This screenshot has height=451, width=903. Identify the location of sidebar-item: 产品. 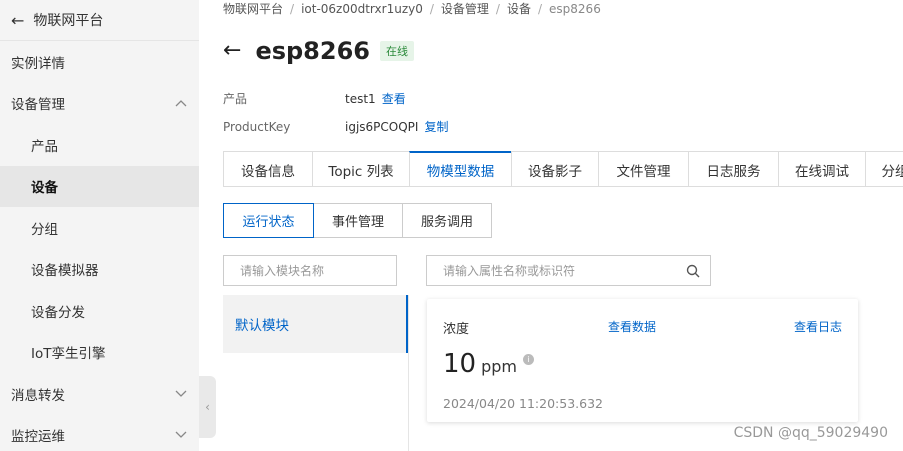
(99, 145).